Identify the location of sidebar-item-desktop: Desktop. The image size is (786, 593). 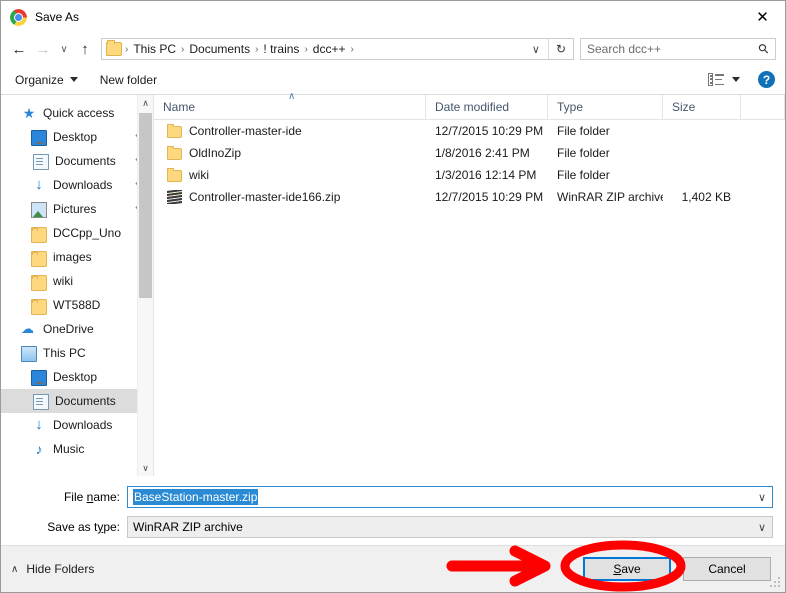
(77, 377).